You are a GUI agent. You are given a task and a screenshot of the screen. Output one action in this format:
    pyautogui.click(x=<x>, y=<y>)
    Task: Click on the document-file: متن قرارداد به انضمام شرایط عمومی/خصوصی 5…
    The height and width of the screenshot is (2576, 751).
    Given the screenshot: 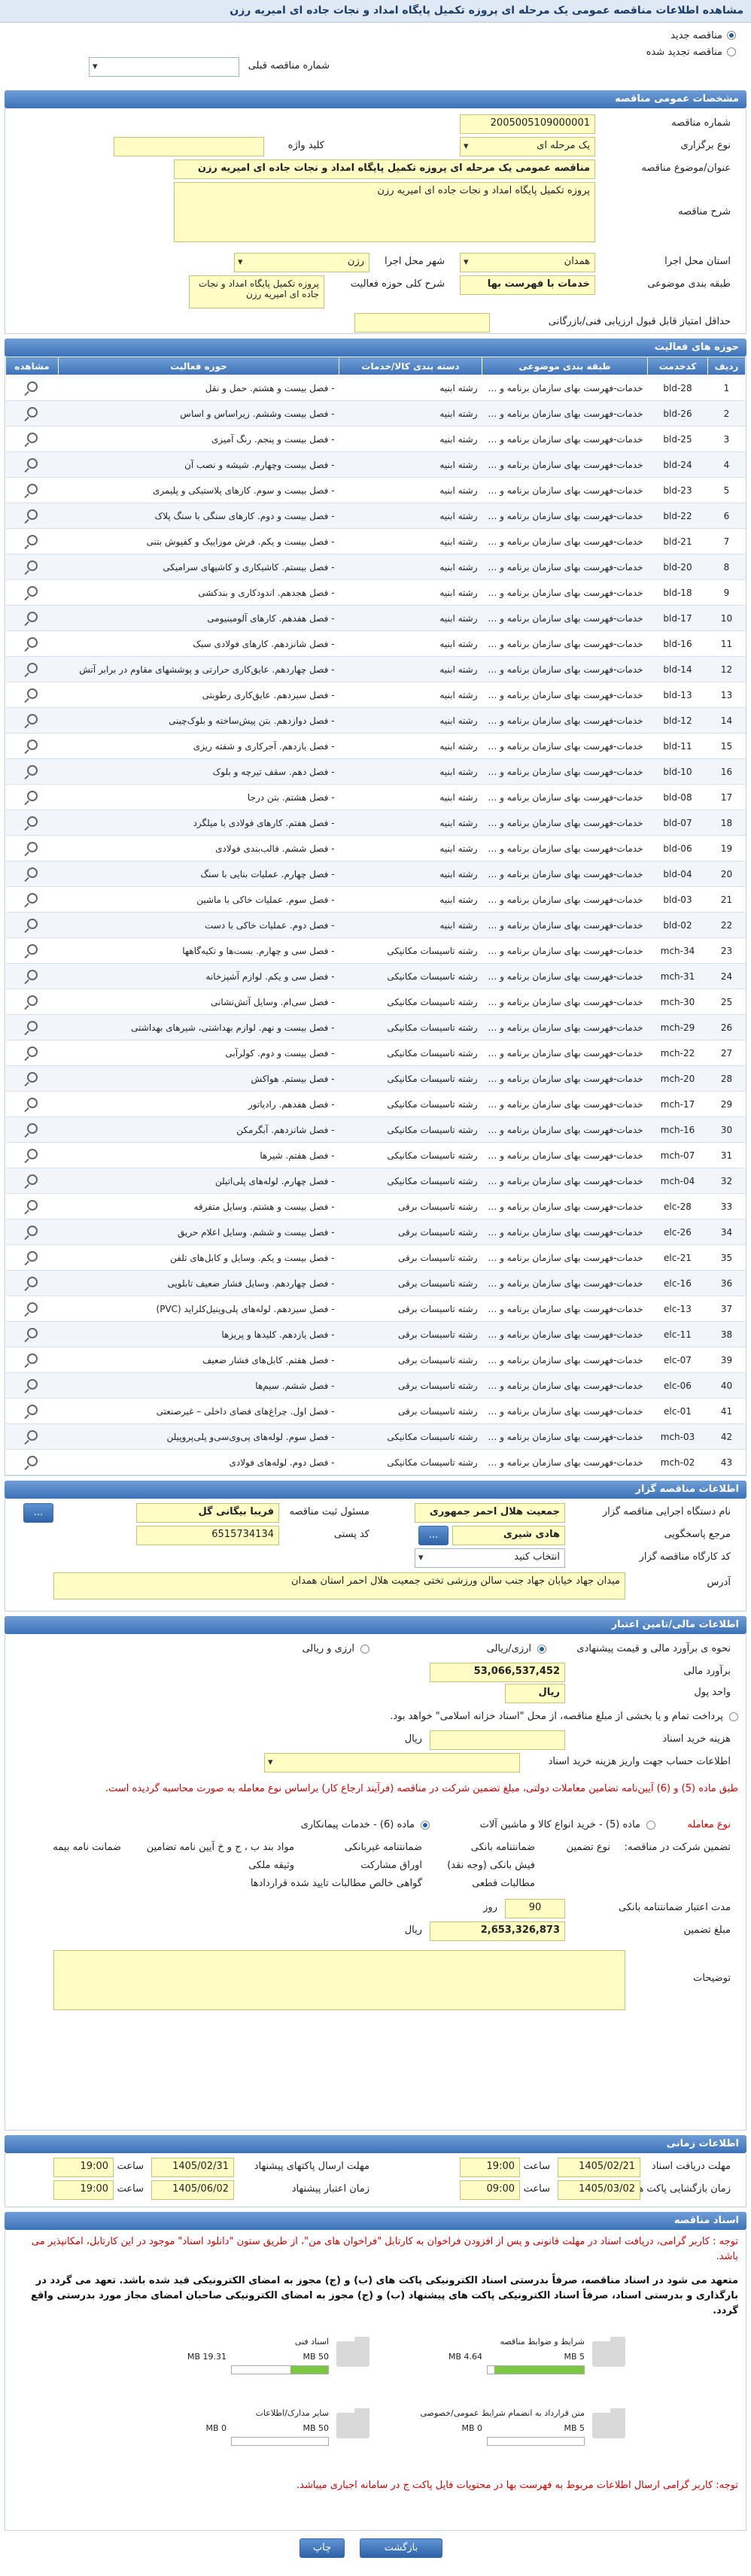 What is the action you would take?
    pyautogui.click(x=512, y=2428)
    